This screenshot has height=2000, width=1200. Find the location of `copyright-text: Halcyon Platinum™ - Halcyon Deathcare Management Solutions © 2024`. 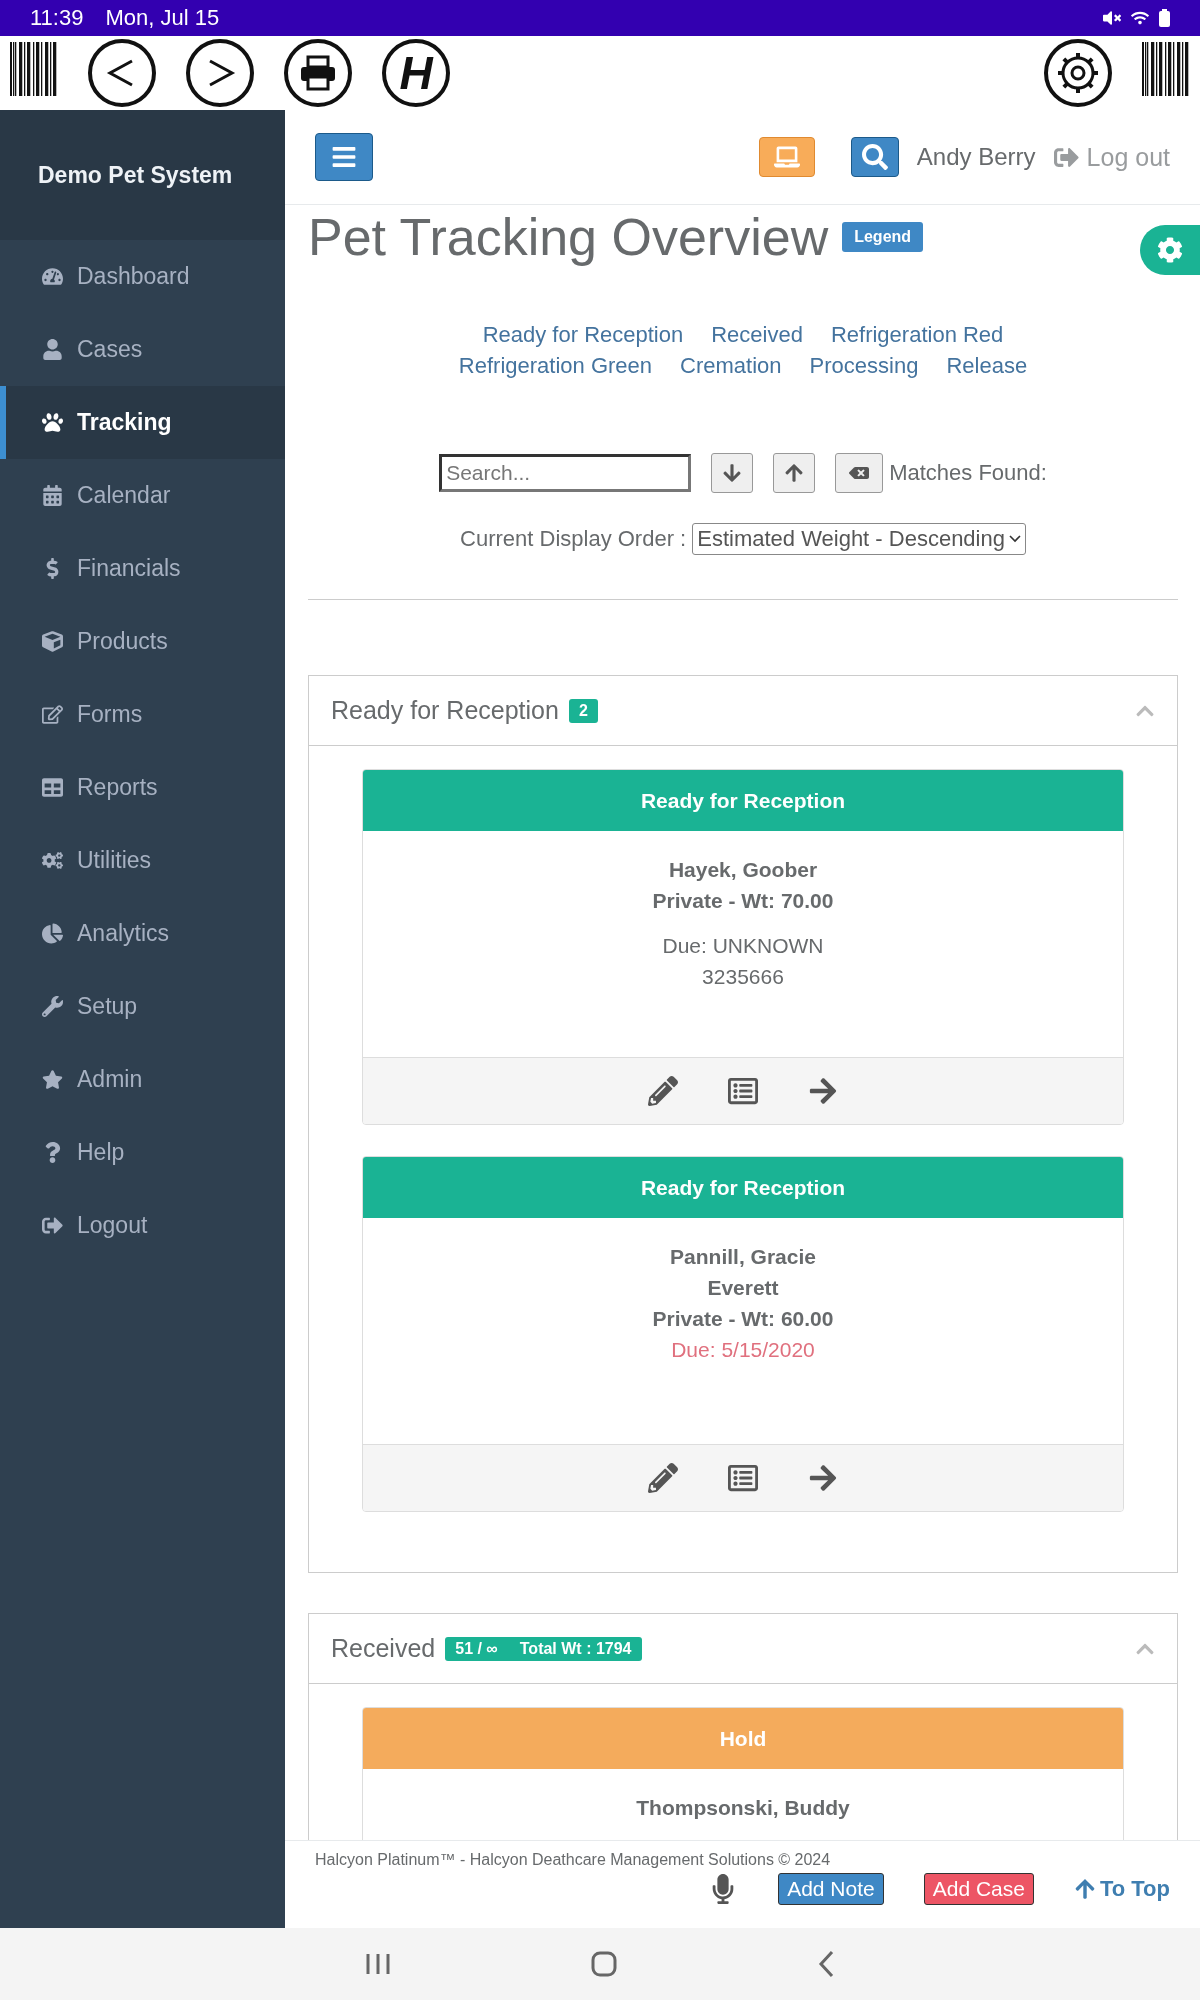

copyright-text: Halcyon Platinum™ - Halcyon Deathcare Management Solutions © 2024 is located at coordinates (573, 1860).